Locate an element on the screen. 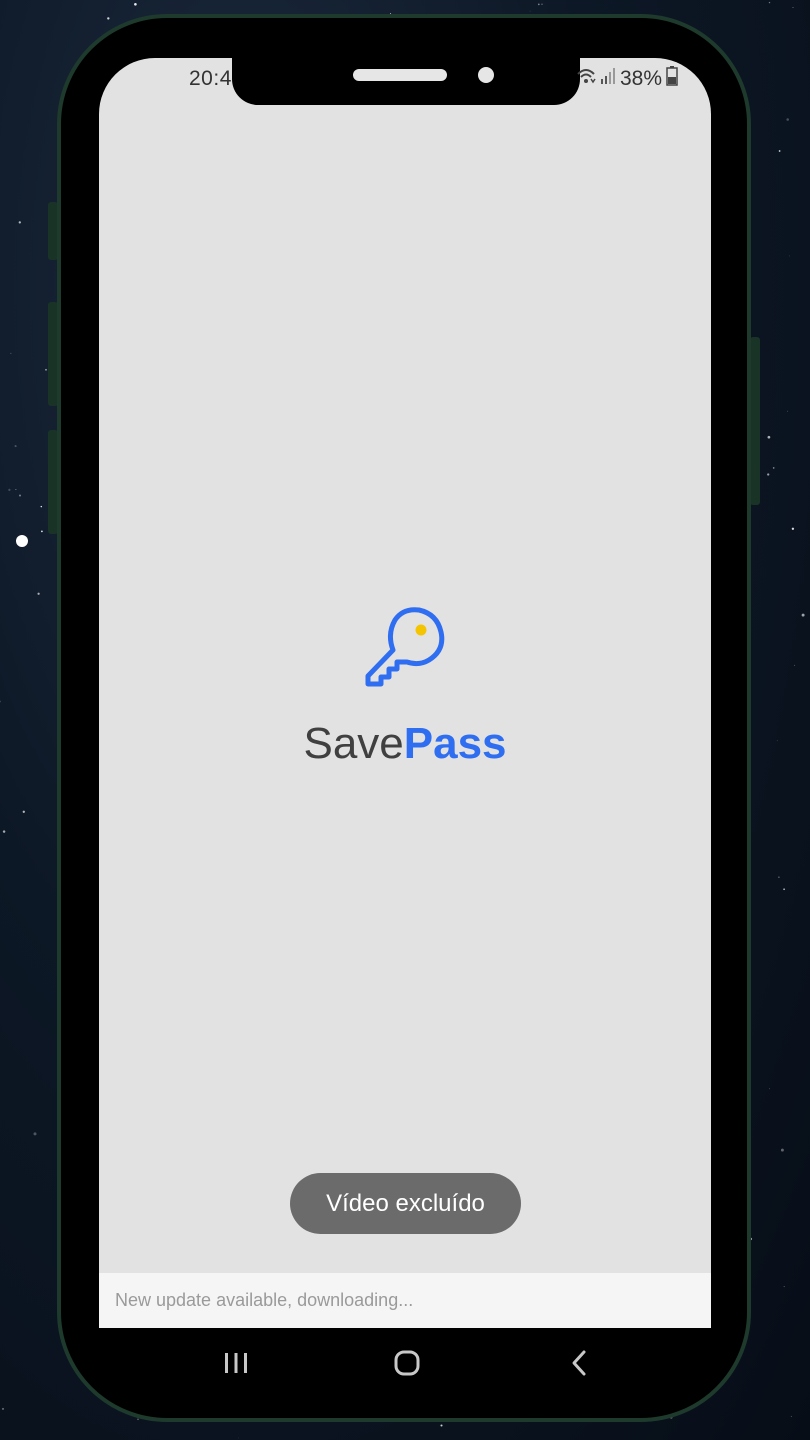 This screenshot has width=810, height=1440. system-nav-bar is located at coordinates (405, 1365).